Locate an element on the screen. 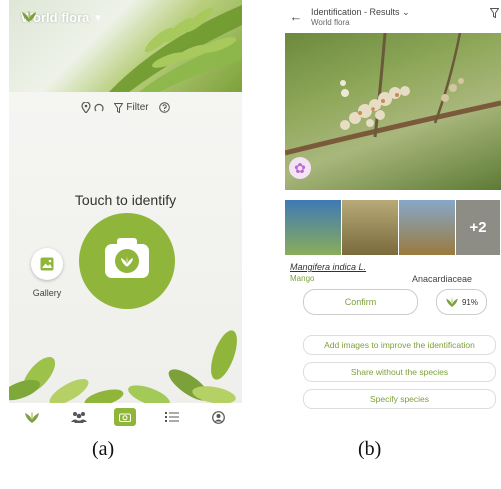 Image resolution: width=501 pixels, height=489 pixels. identify-prompt: Touch to identify is located at coordinates (125, 200).